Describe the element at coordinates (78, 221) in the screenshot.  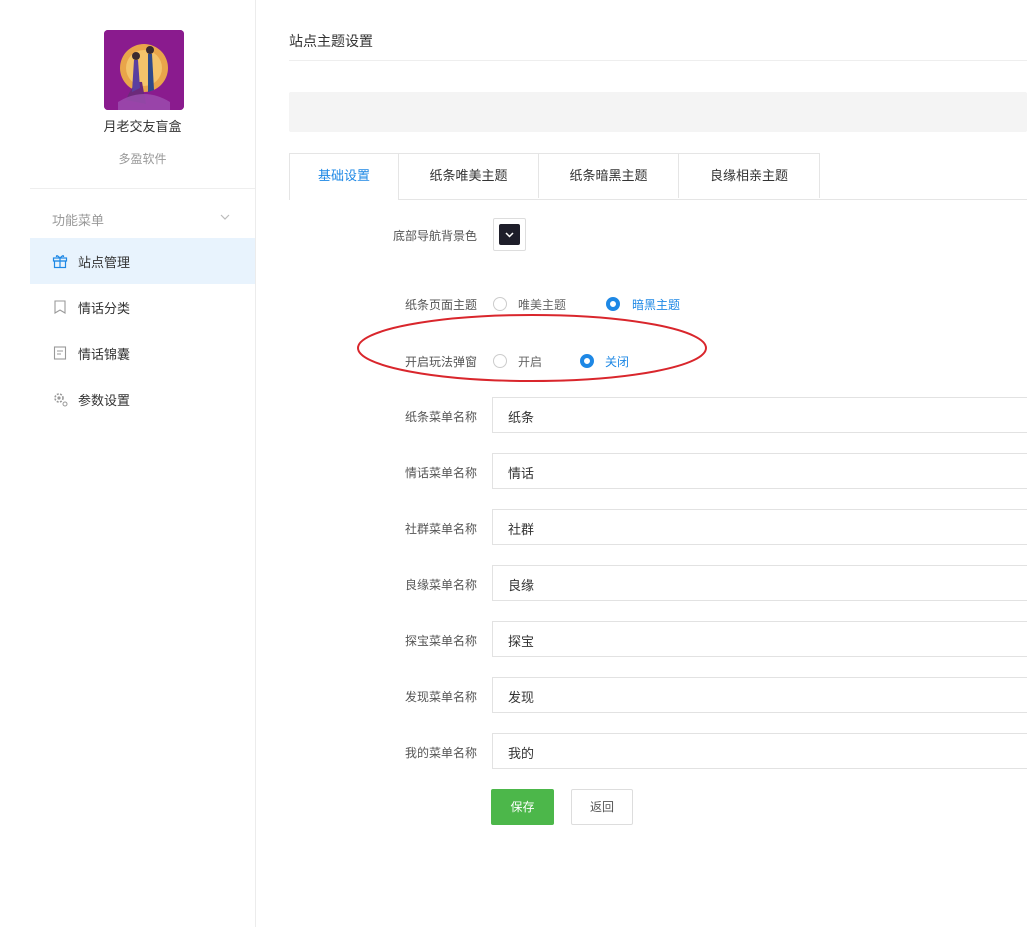
I see `menu-heading-label: 功能菜单` at that location.